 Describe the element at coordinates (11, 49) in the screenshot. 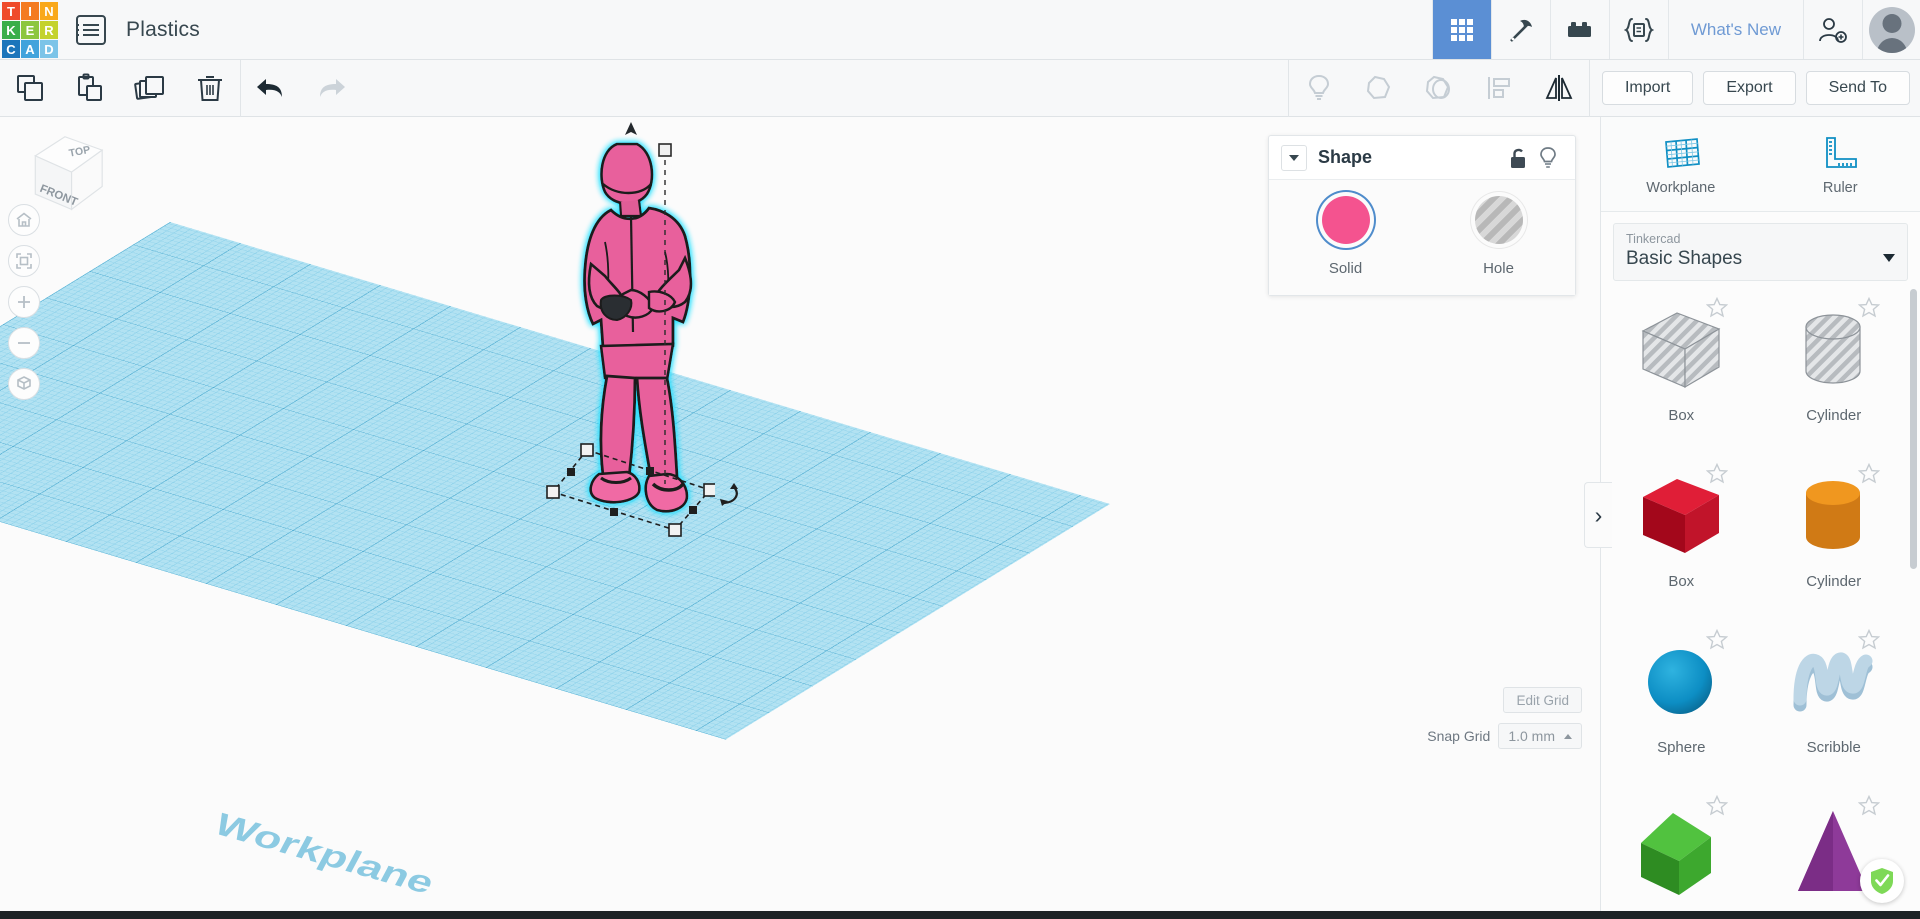

I see `logo-tile: C` at that location.